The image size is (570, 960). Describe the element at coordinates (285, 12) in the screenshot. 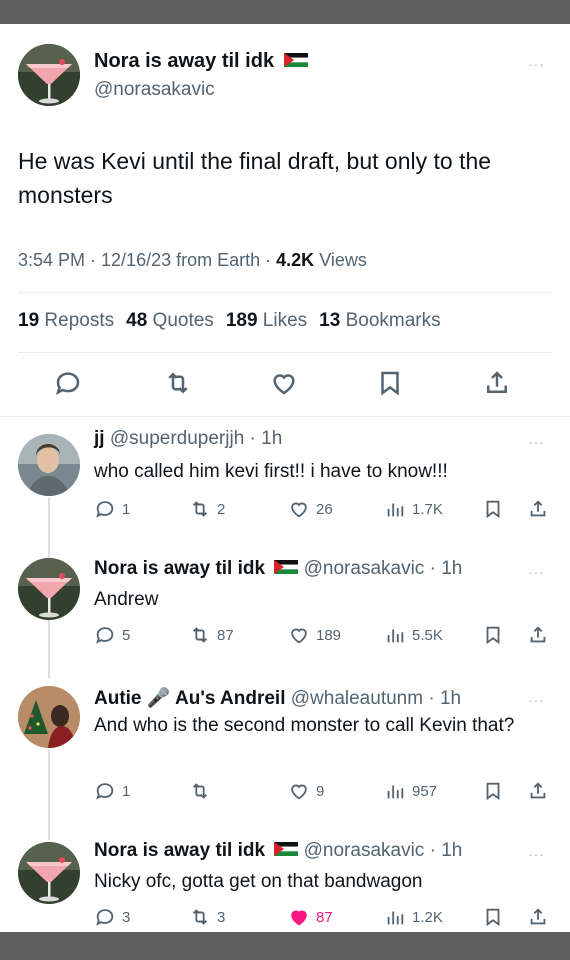

I see `screenshot-top-bar` at that location.